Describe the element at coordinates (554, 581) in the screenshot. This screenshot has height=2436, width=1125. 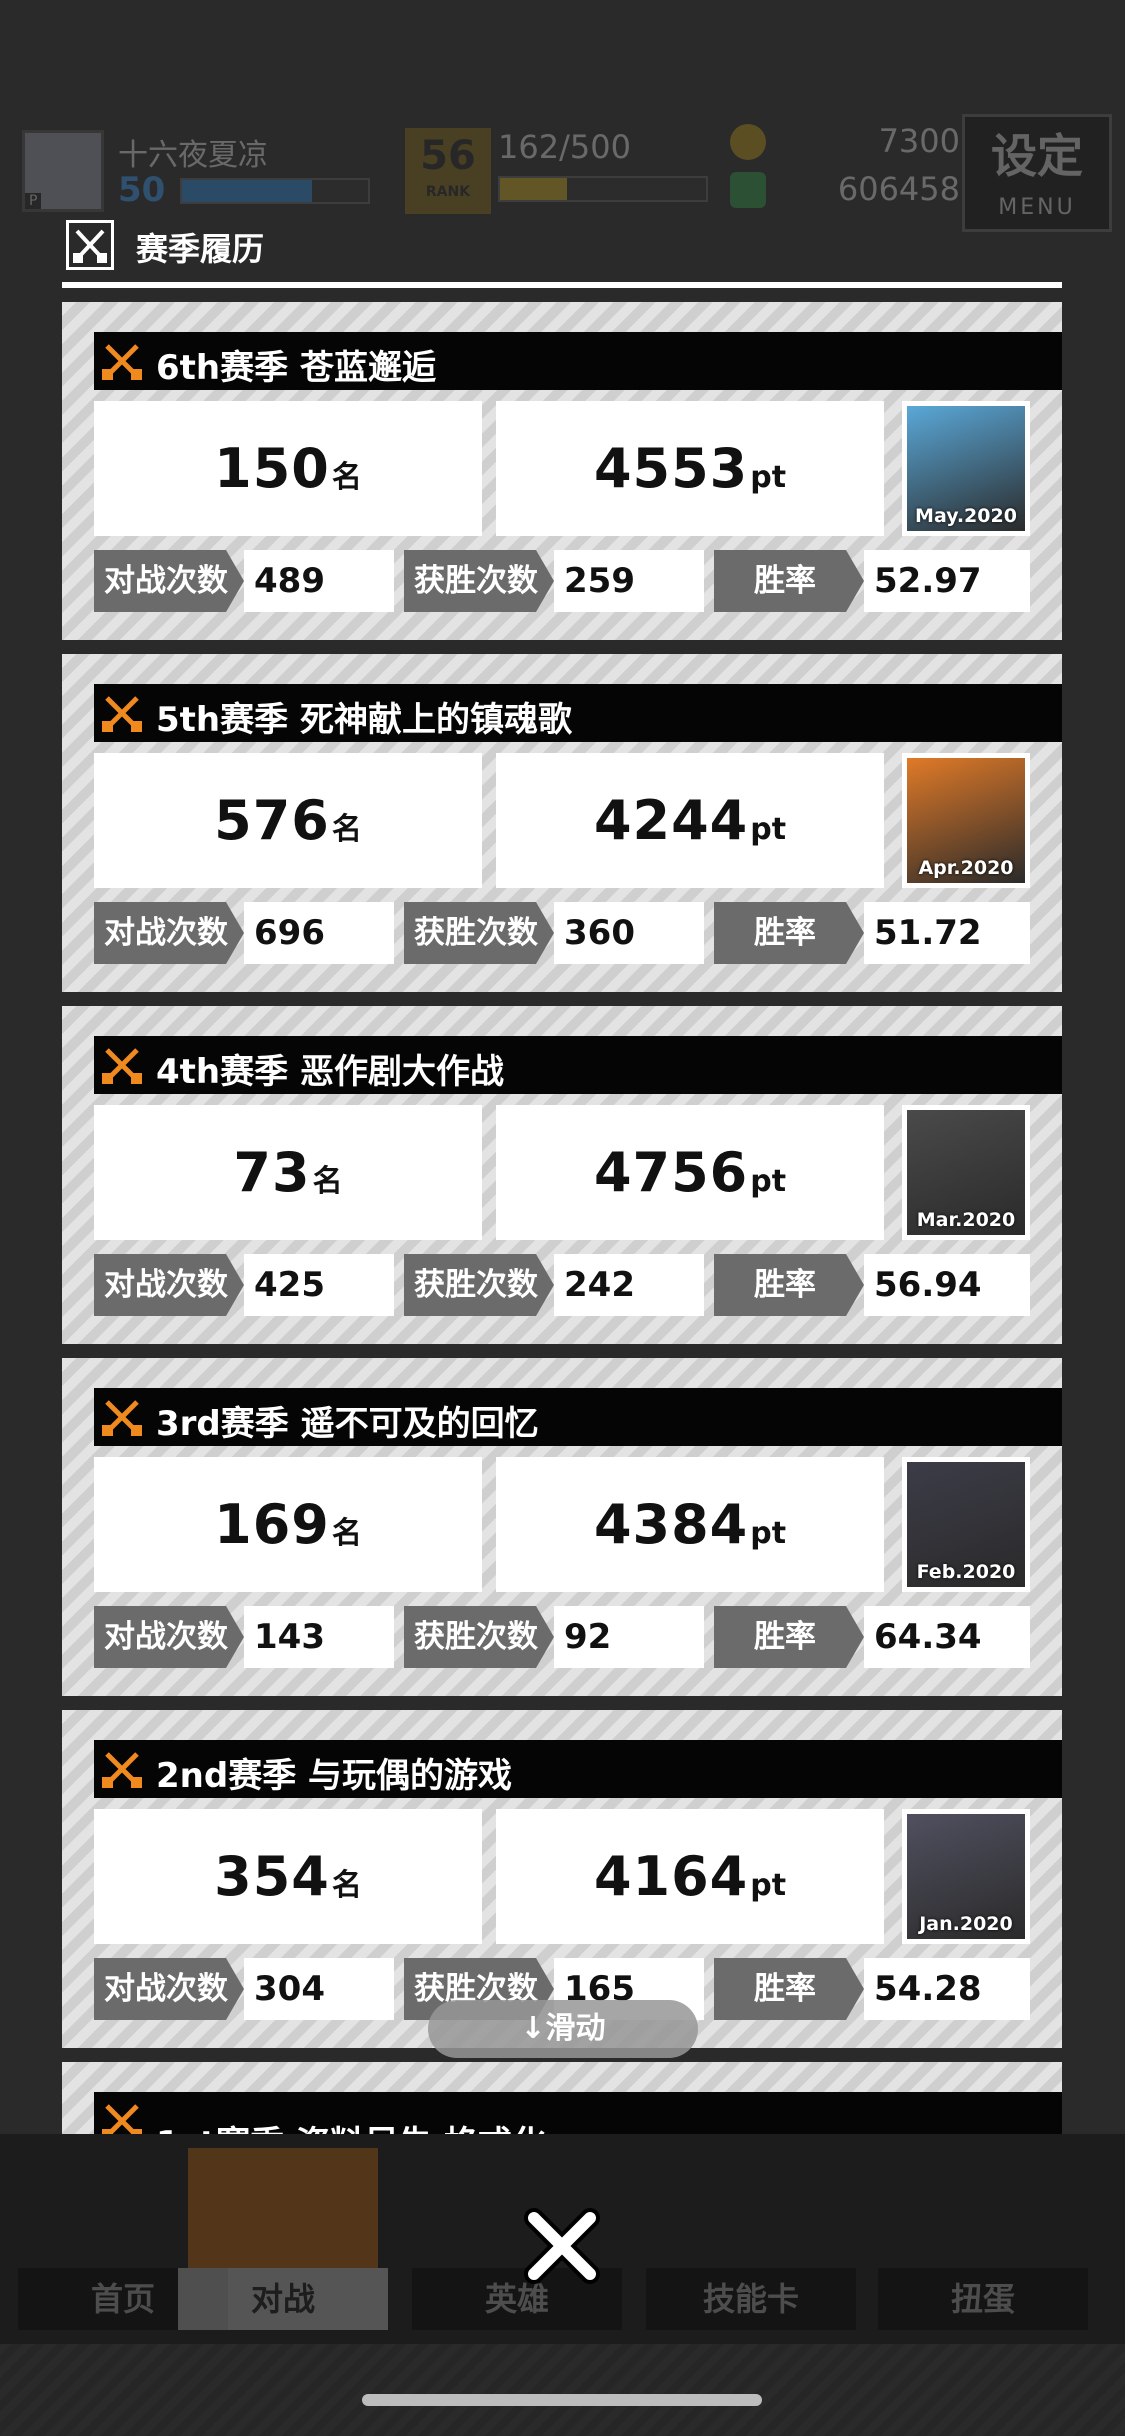
I see `wins-stat: 获胜次数 259` at that location.